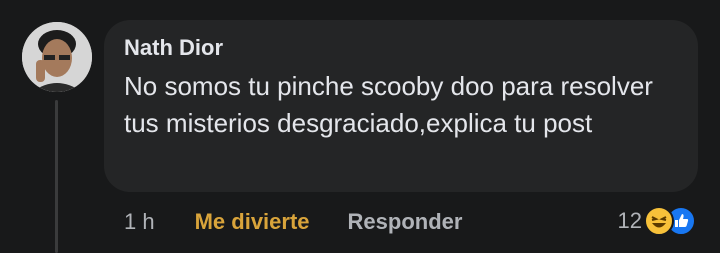 The width and height of the screenshot is (720, 253). I want to click on reaction-button: Me divierte, so click(252, 222).